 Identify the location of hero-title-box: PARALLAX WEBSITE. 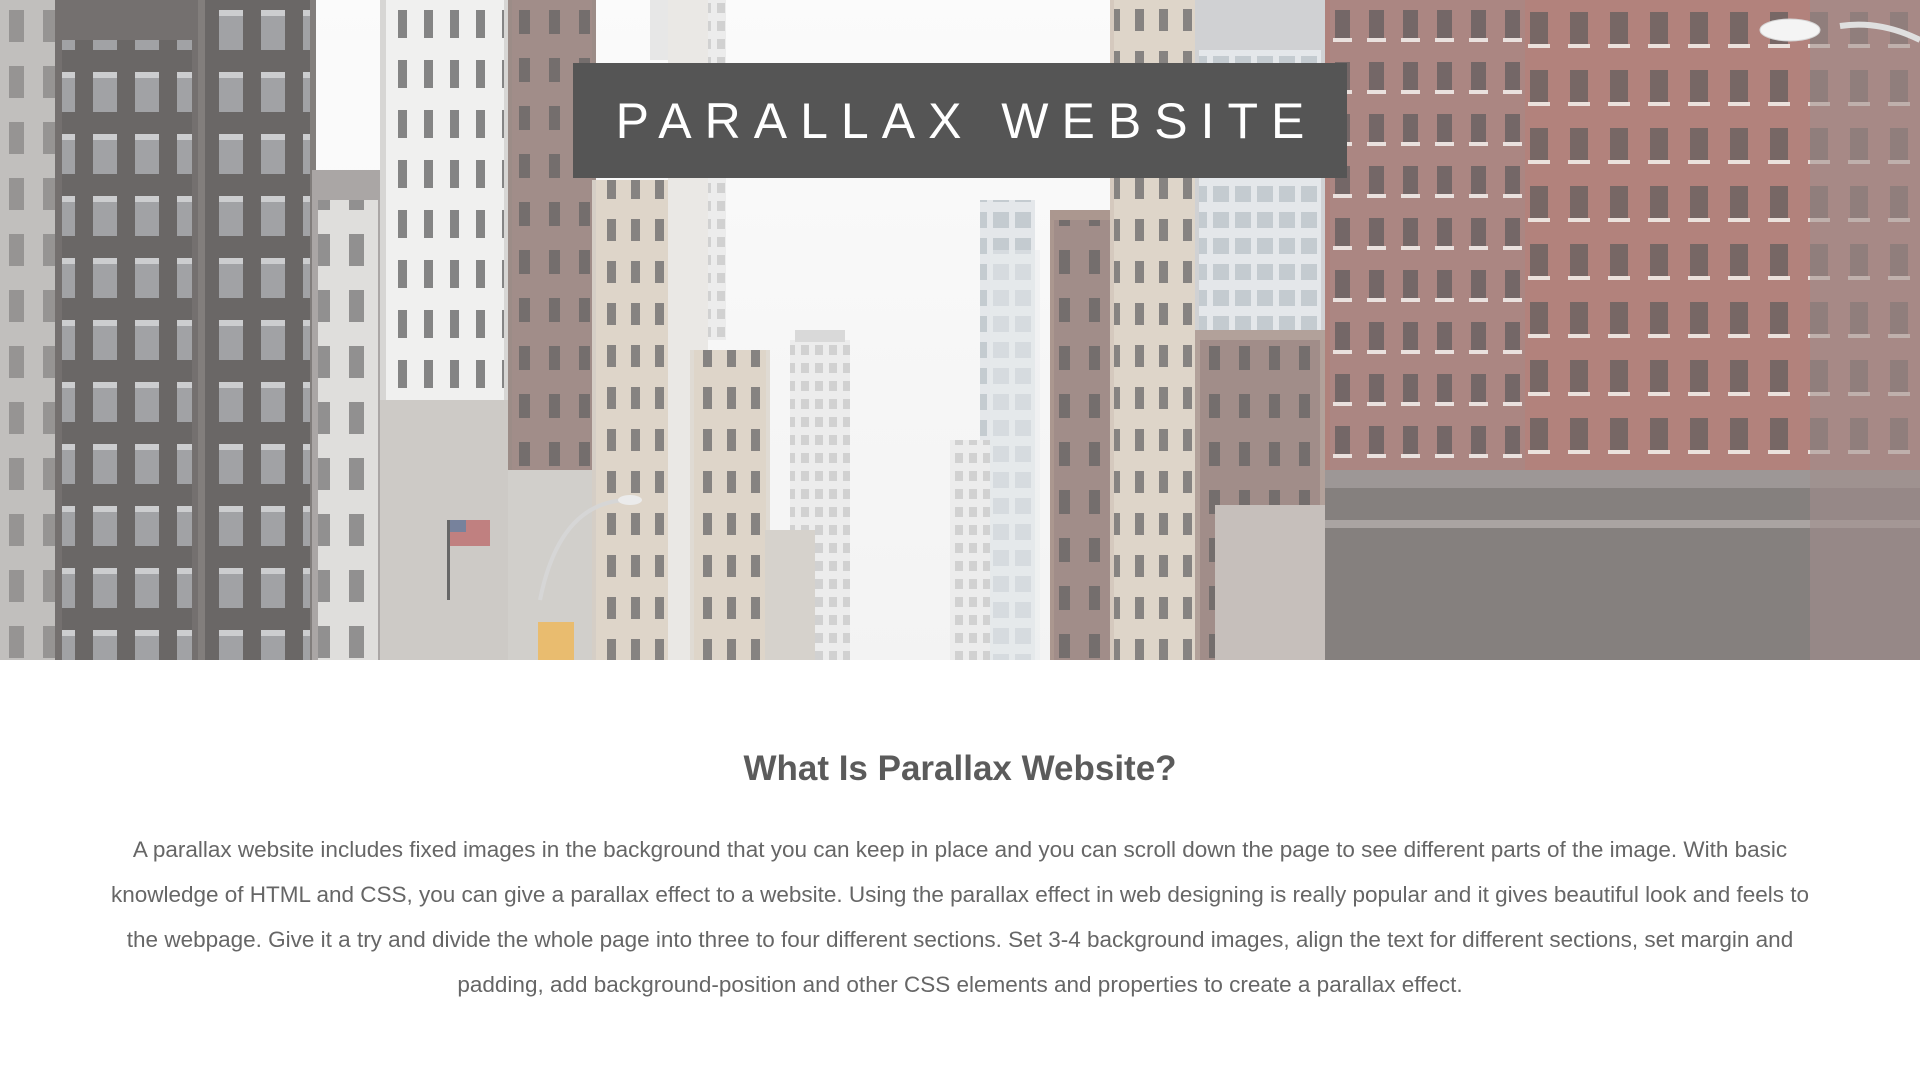
(960, 120).